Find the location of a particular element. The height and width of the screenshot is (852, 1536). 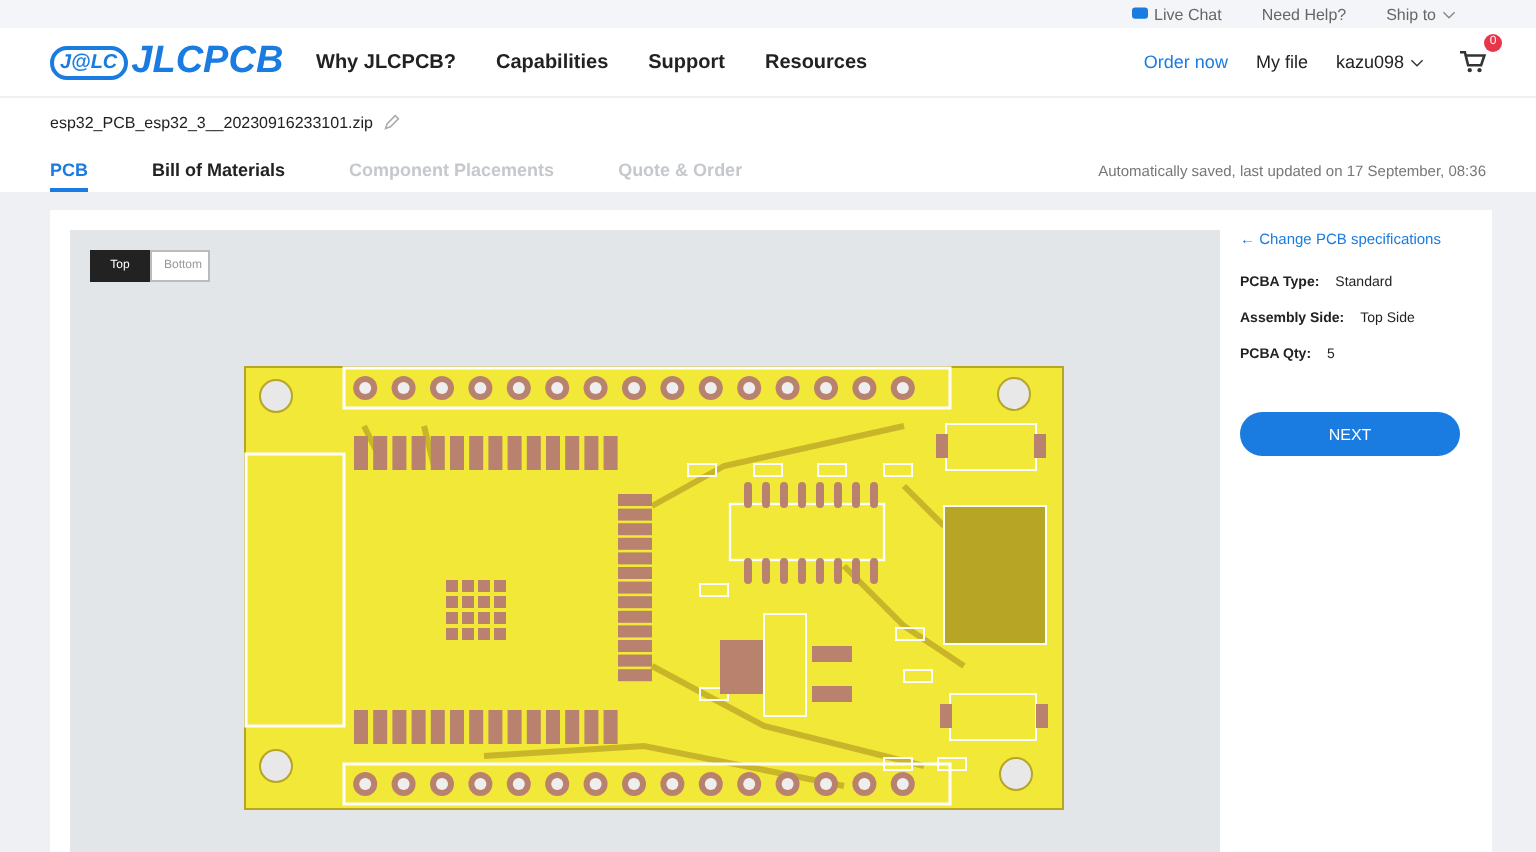

next-button: NEXT is located at coordinates (1350, 434).